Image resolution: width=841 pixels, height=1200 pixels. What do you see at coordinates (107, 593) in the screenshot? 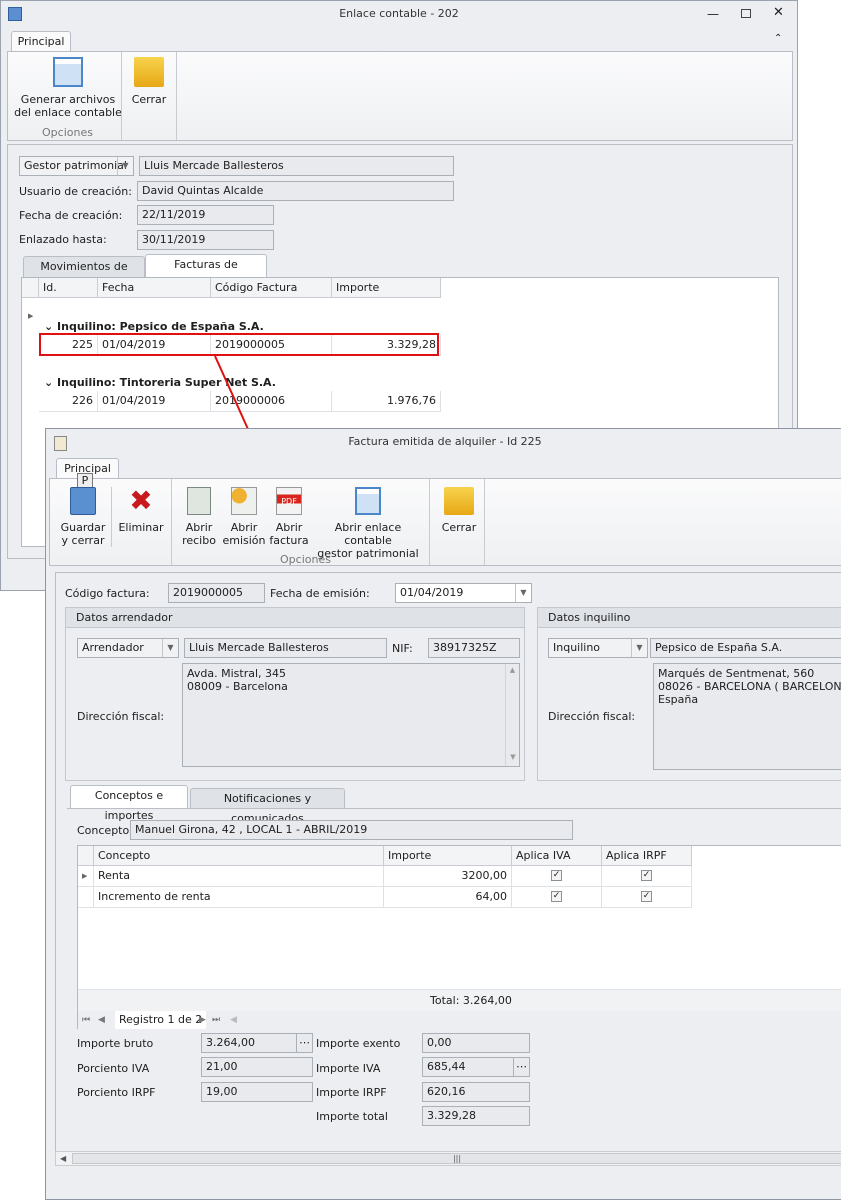
I see `codigo-factura-label: Código factura:` at bounding box center [107, 593].